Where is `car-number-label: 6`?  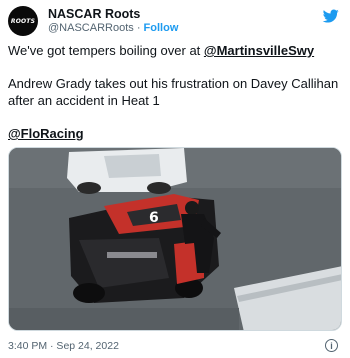 car-number-label: 6 is located at coordinates (154, 218).